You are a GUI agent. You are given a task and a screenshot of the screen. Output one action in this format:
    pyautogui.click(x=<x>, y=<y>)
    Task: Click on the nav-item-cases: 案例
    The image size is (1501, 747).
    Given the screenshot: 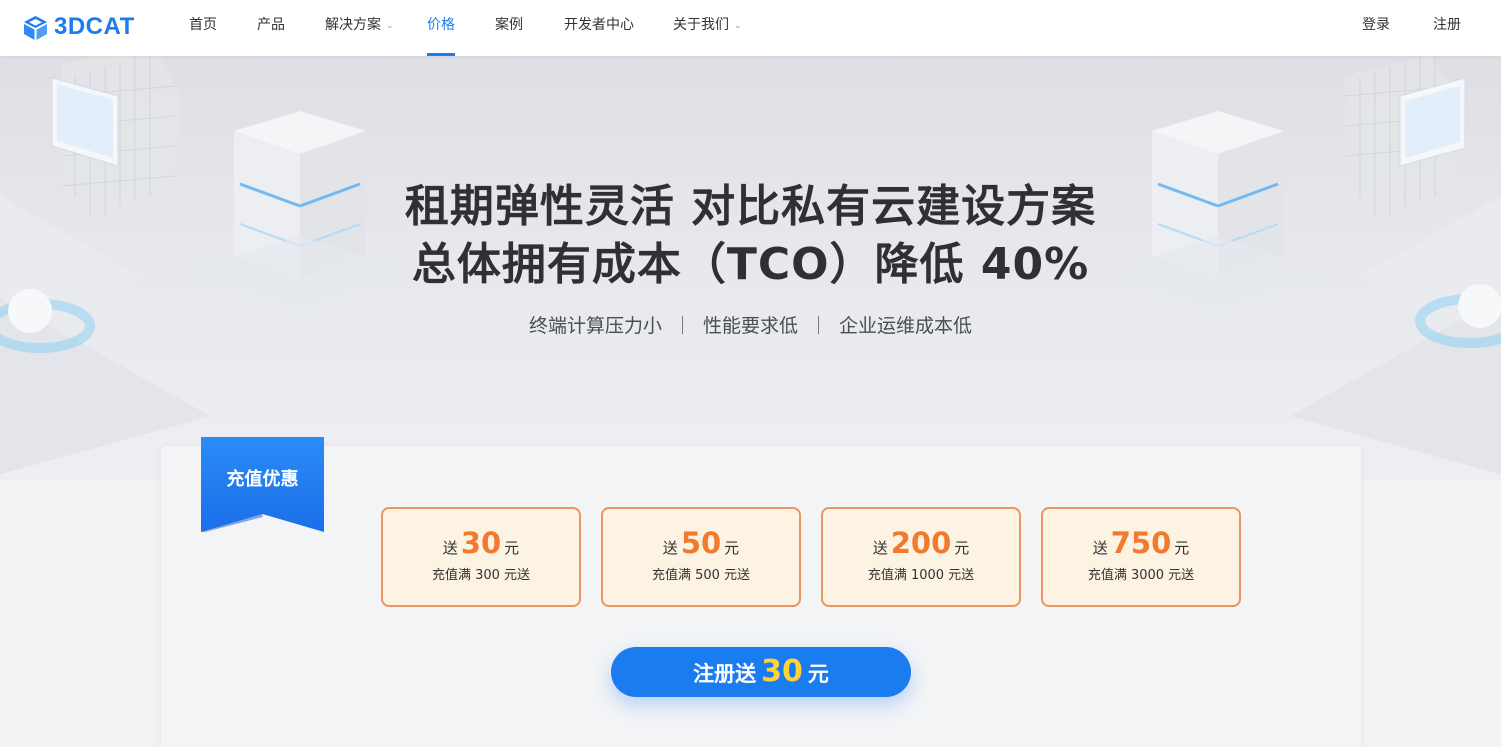 What is the action you would take?
    pyautogui.click(x=509, y=28)
    